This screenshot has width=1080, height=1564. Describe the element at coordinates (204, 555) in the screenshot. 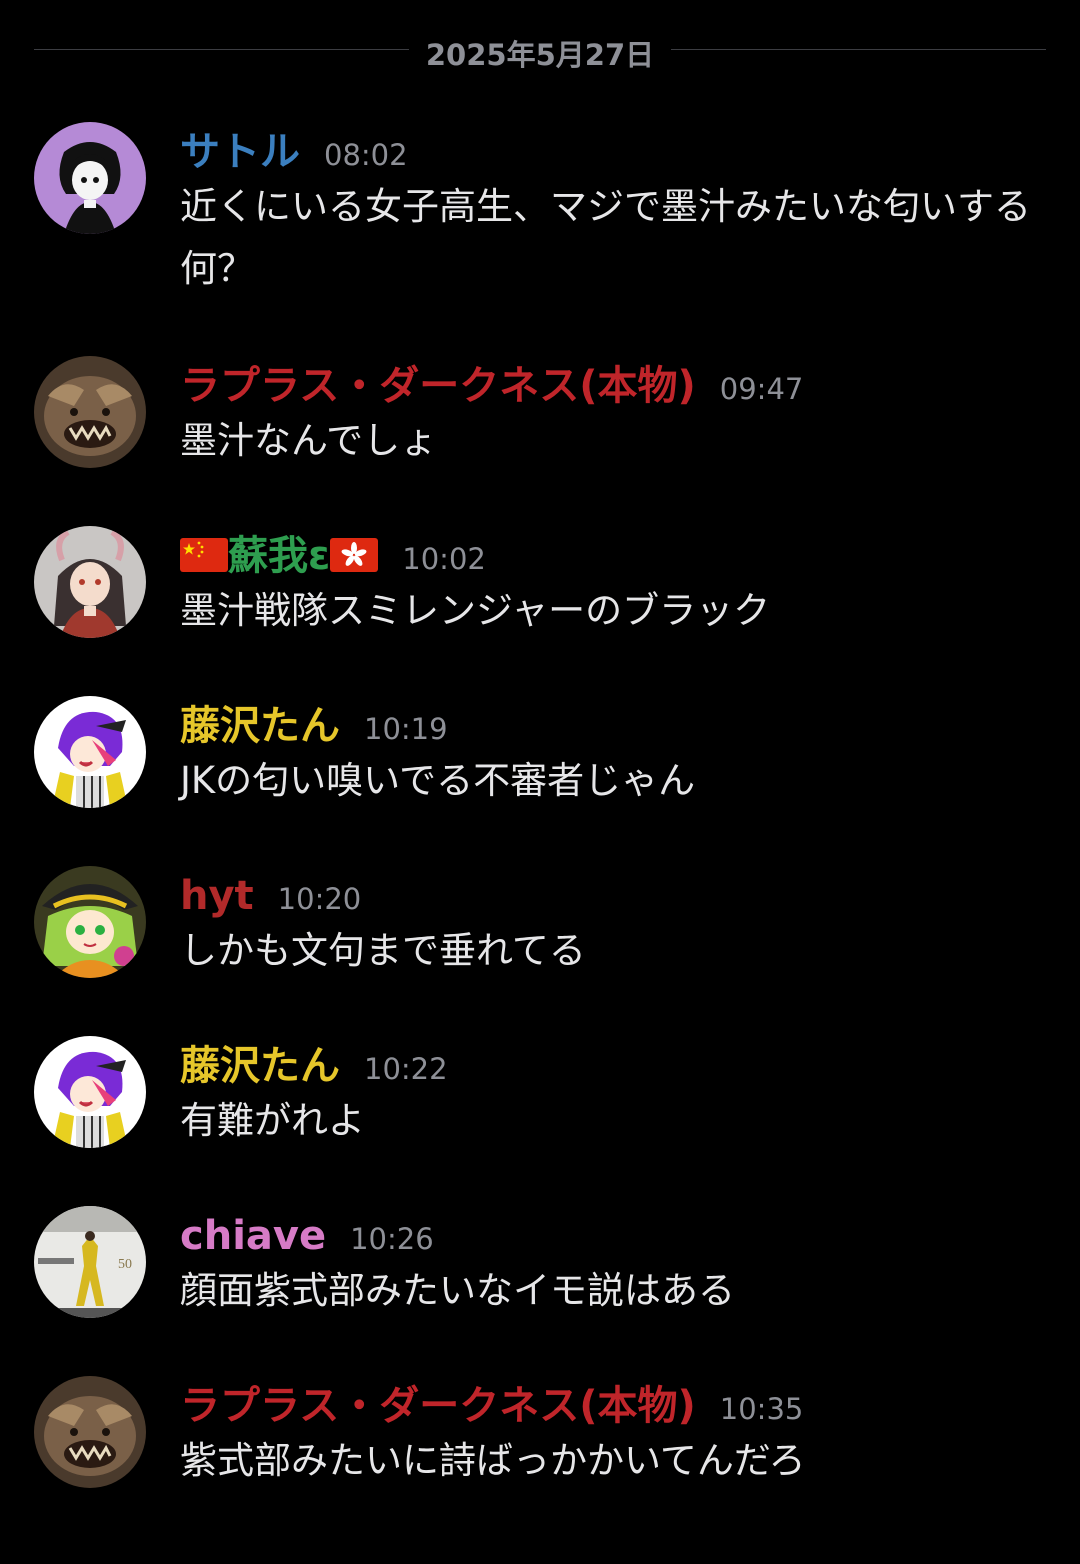

I see `china-flag-icon` at that location.